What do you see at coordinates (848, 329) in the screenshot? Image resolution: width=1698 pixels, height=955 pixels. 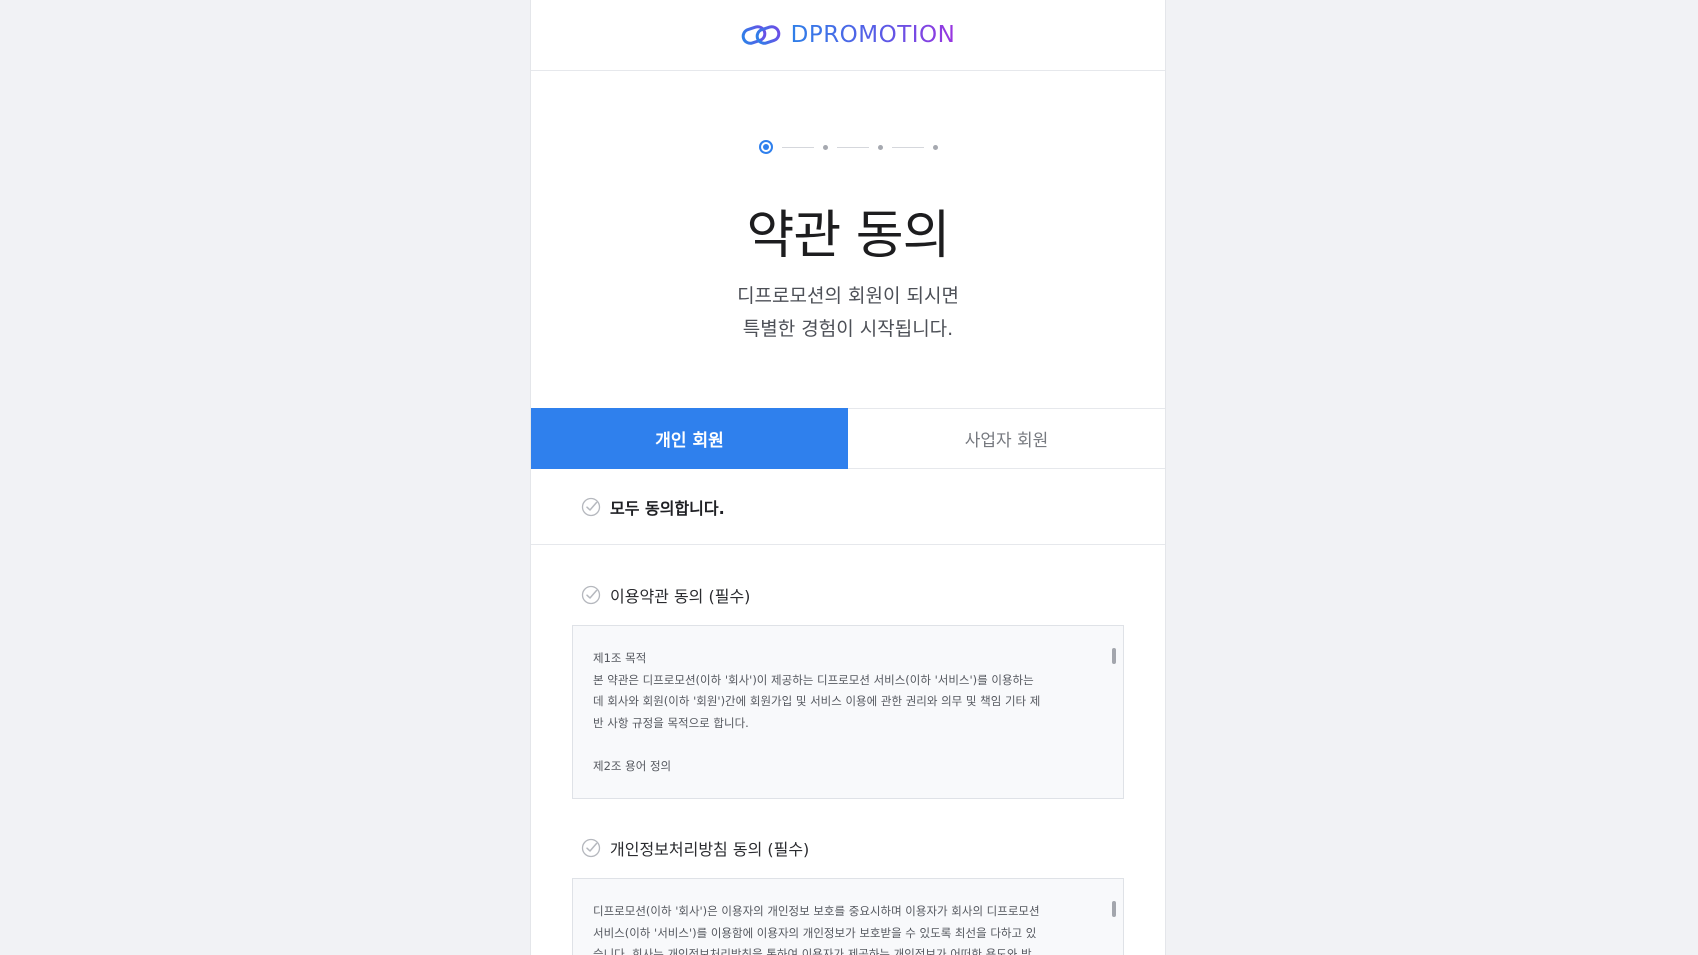 I see `subtitle-line: 특별한 경험이 시작됩니다.` at bounding box center [848, 329].